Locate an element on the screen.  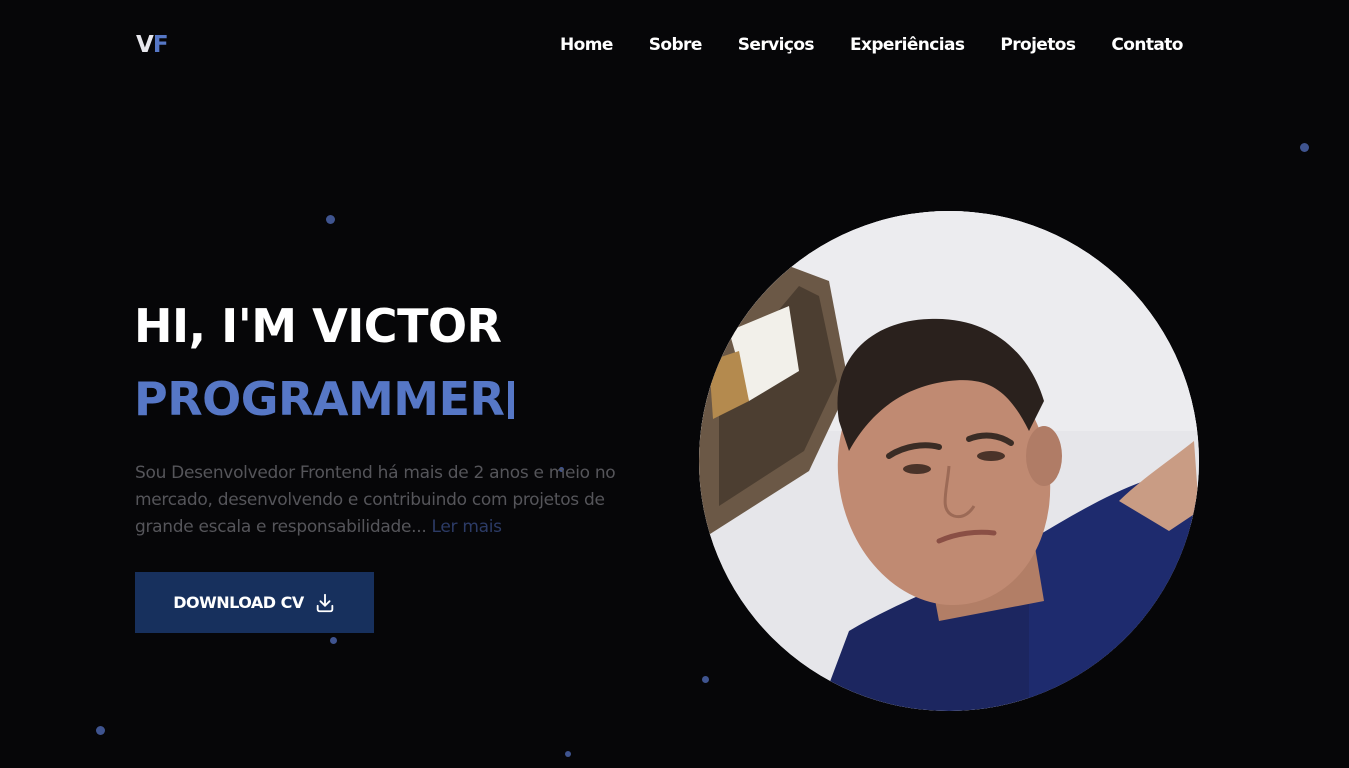
download-icon is located at coordinates (325, 603).